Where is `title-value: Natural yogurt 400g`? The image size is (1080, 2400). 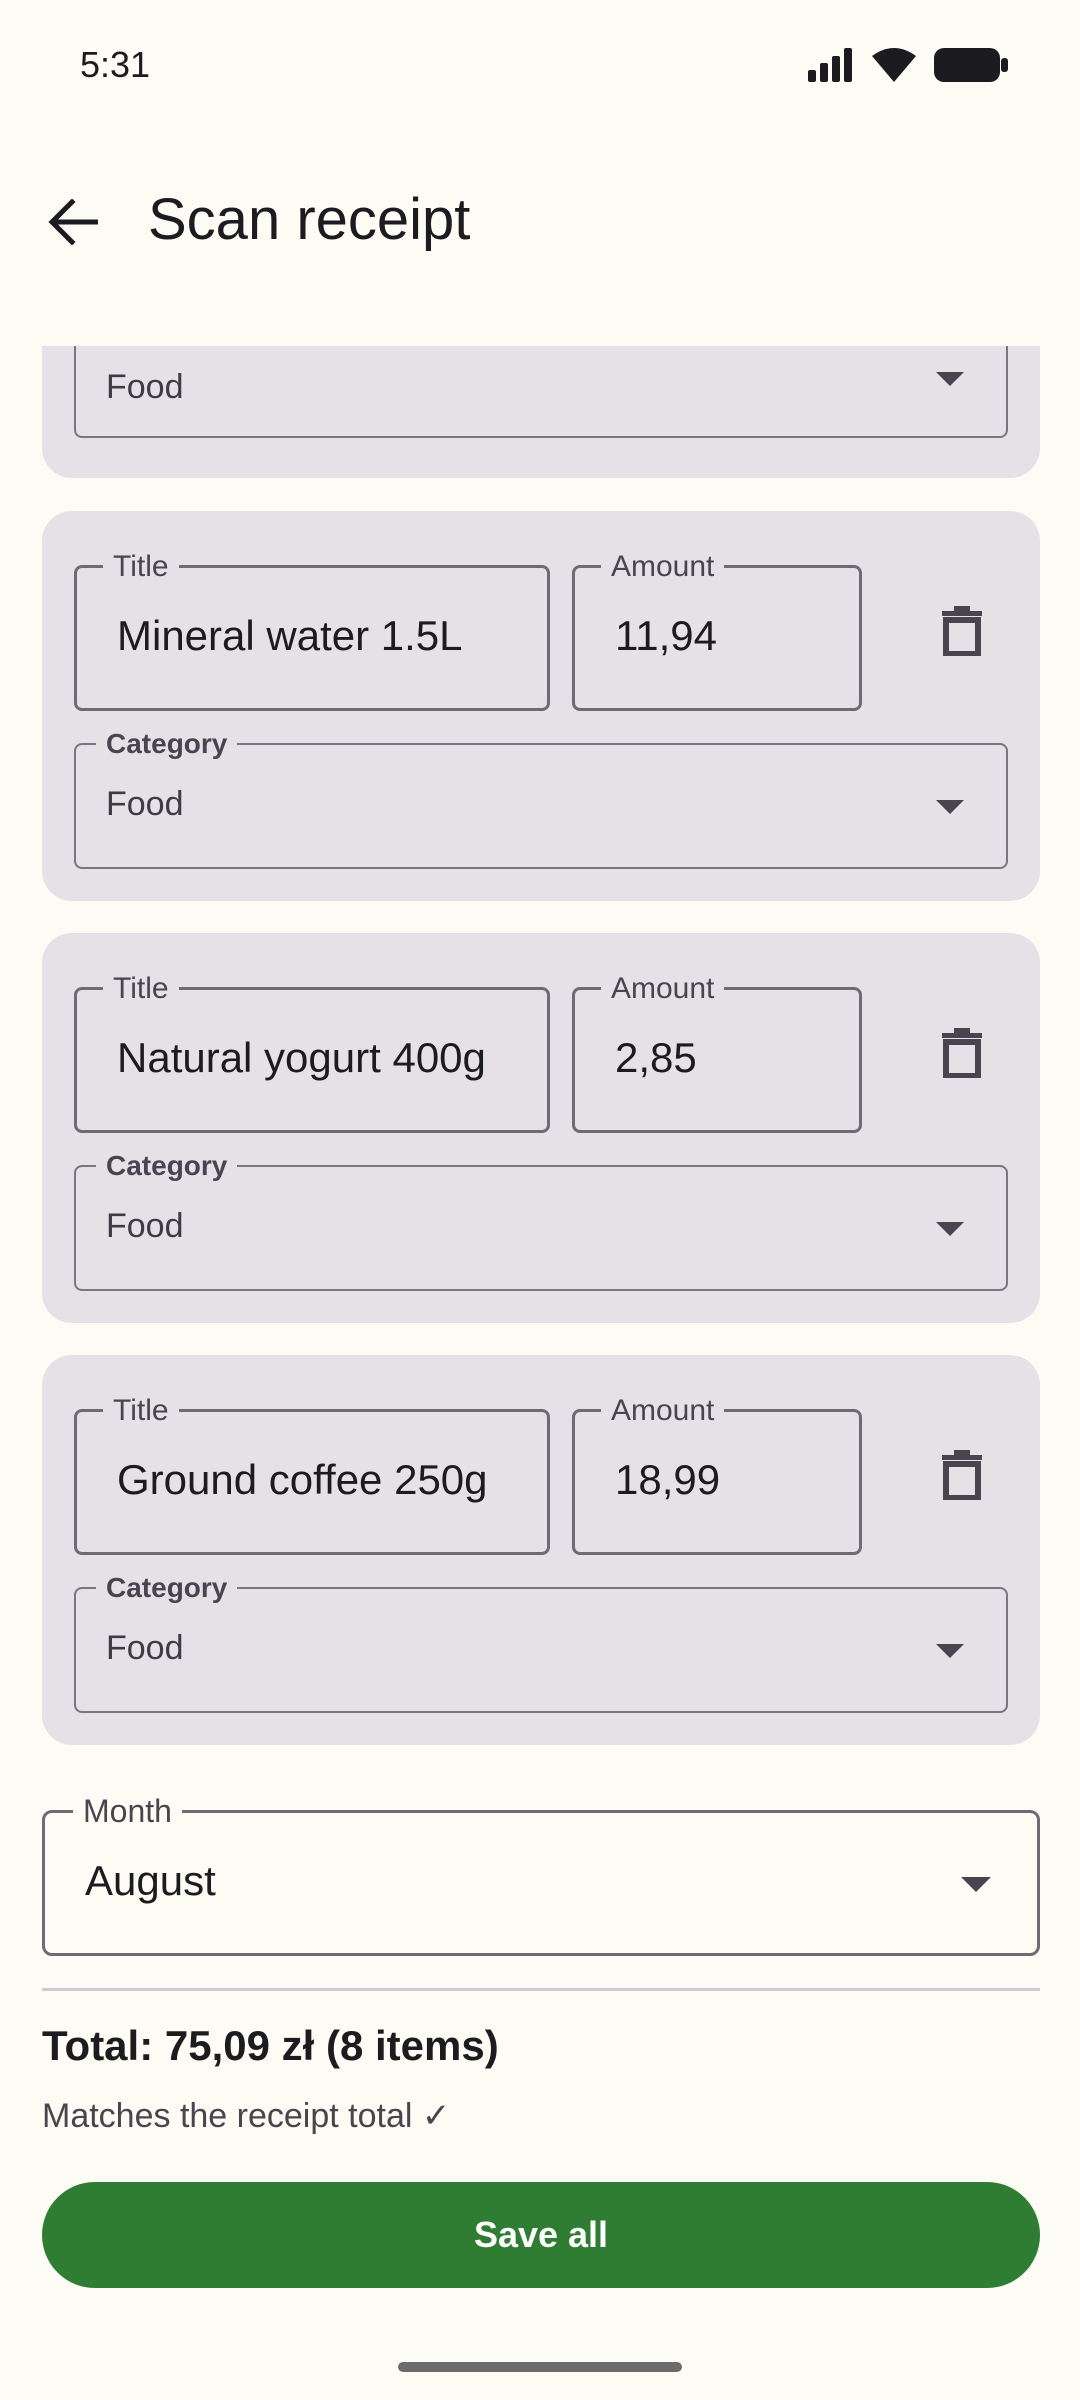 title-value: Natural yogurt 400g is located at coordinates (301, 1057).